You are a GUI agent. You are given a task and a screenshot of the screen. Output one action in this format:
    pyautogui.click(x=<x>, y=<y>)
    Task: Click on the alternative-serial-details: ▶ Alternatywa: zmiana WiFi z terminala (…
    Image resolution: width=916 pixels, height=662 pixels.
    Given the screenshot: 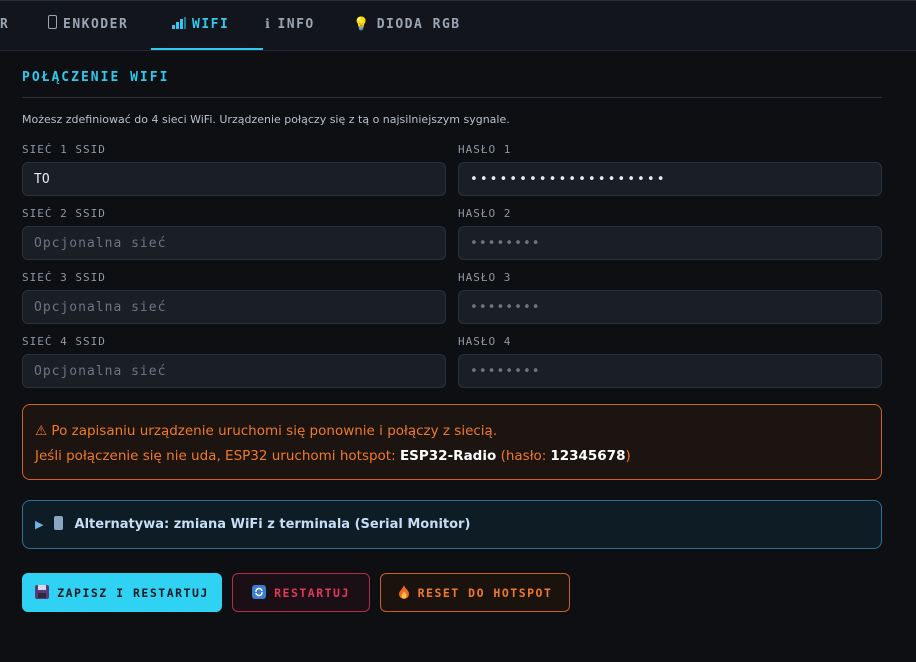 What is the action you would take?
    pyautogui.click(x=452, y=524)
    